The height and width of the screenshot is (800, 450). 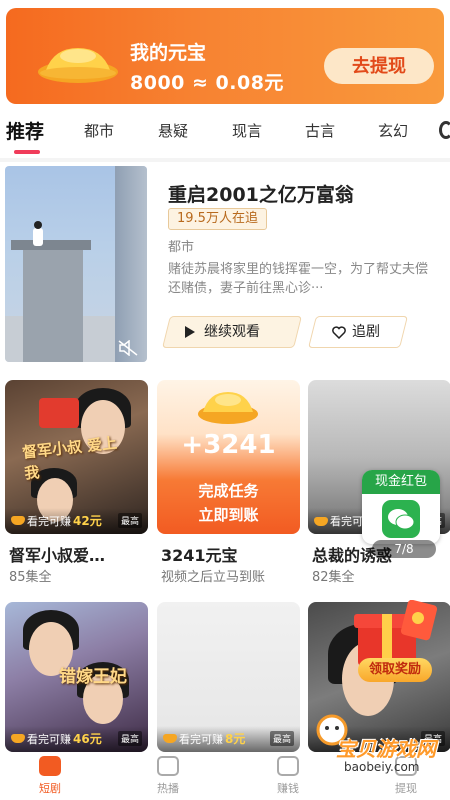 What do you see at coordinates (320, 130) in the screenshot?
I see `tab-ancient-romance: 古言` at bounding box center [320, 130].